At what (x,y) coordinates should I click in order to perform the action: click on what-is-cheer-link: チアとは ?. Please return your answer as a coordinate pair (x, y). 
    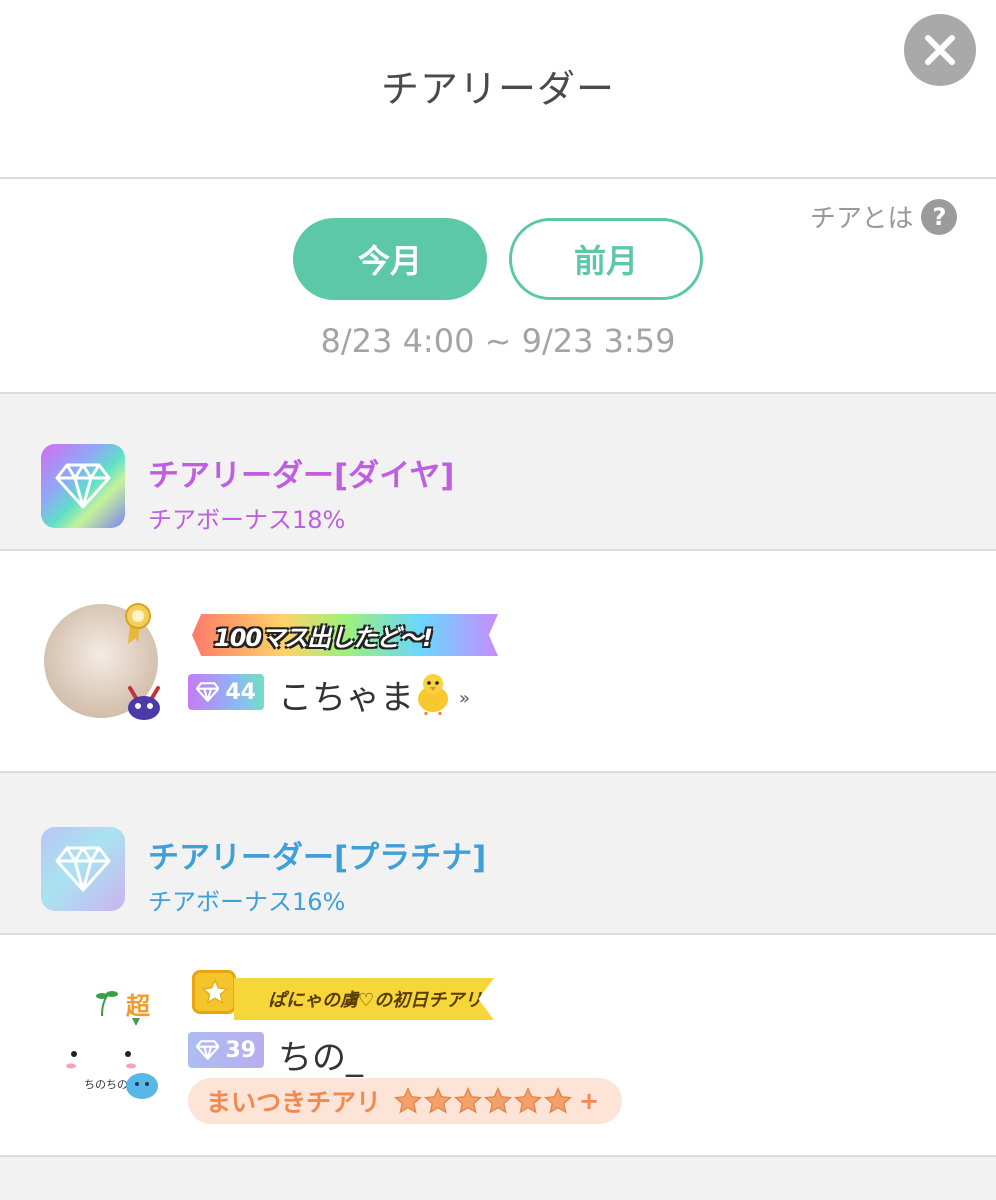
    Looking at the image, I should click on (884, 216).